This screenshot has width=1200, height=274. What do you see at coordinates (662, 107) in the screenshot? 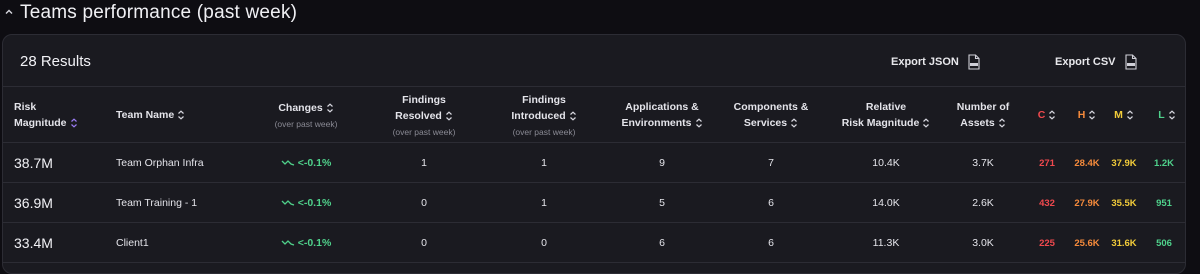
I see `col-apps-envs-line1: Applications &` at bounding box center [662, 107].